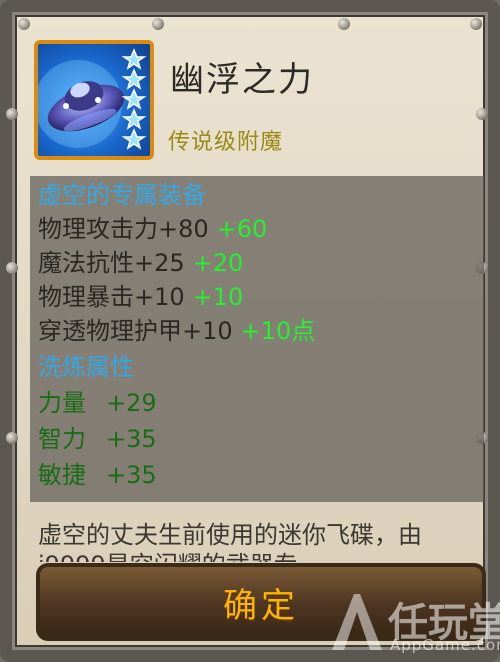  Describe the element at coordinates (261, 605) in the screenshot. I see `confirm-button-label: 确定` at that location.